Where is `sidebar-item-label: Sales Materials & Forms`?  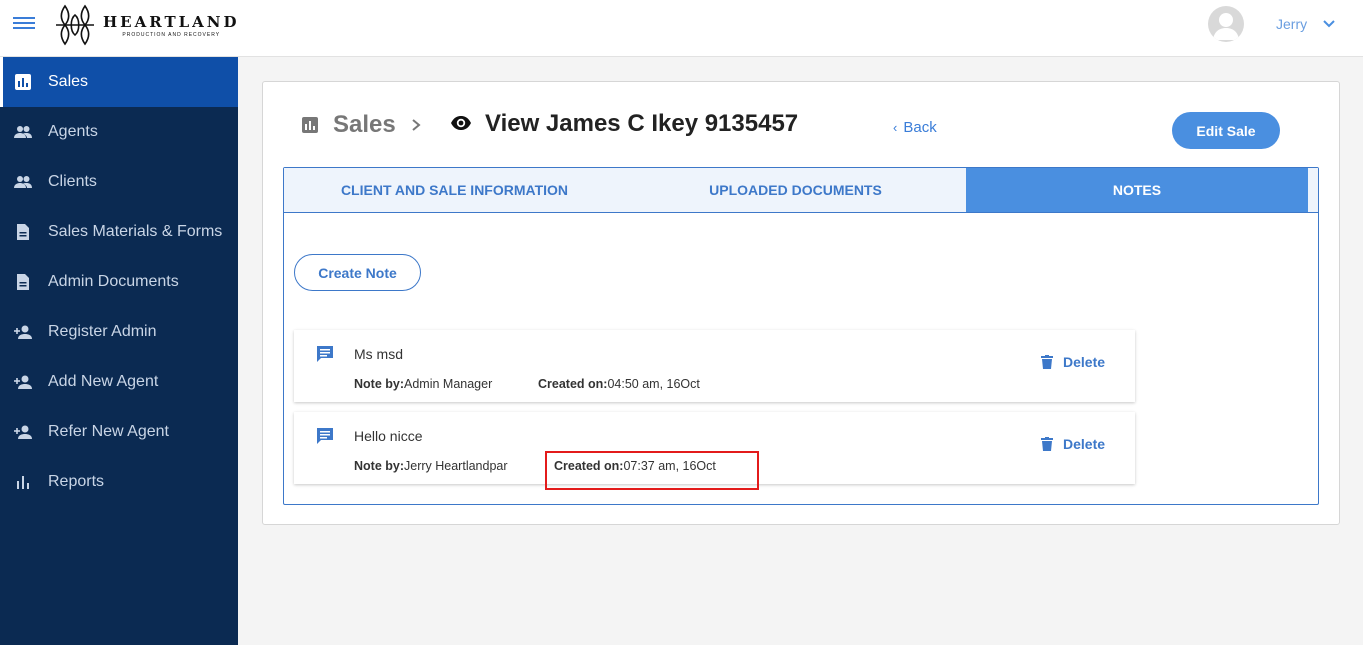
sidebar-item-label: Sales Materials & Forms is located at coordinates (135, 231).